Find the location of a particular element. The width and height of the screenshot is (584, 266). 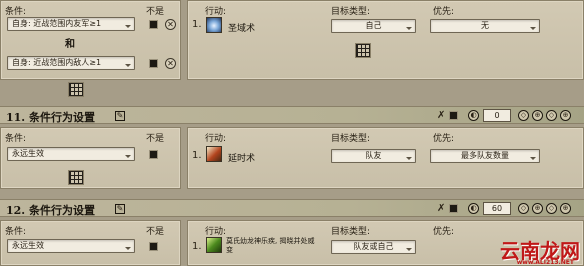

dragon-skill-icon is located at coordinates (214, 245).